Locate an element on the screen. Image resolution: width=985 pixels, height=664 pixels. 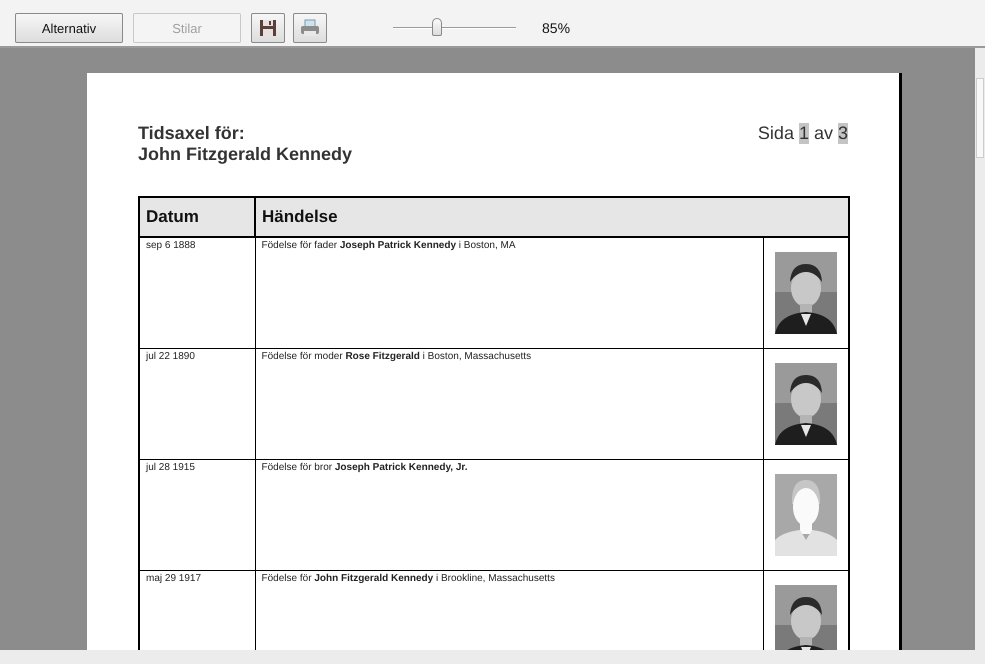
vertical-scrollbar is located at coordinates (980, 349).